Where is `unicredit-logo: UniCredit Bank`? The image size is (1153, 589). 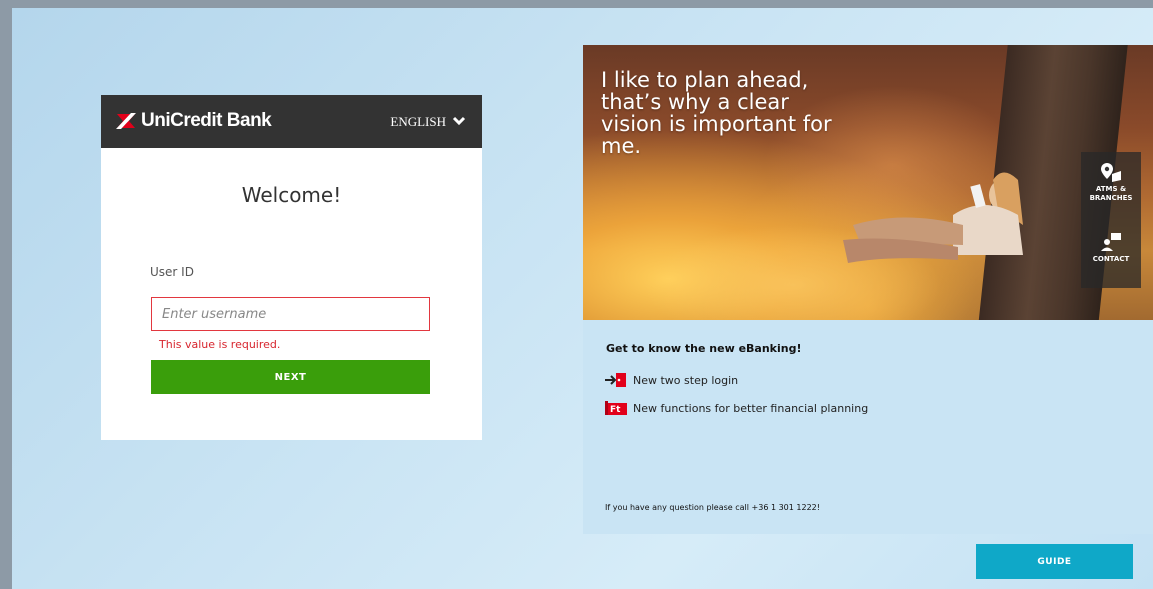 unicredit-logo: UniCredit Bank is located at coordinates (193, 121).